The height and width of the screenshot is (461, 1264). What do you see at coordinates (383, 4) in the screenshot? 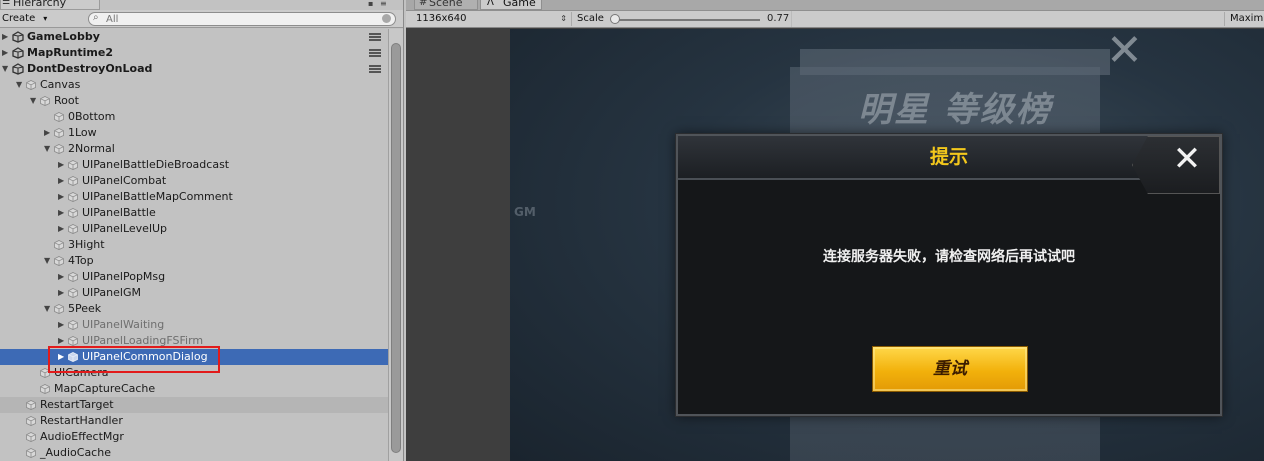
I see `panel-menu-icon: ≡` at bounding box center [383, 4].